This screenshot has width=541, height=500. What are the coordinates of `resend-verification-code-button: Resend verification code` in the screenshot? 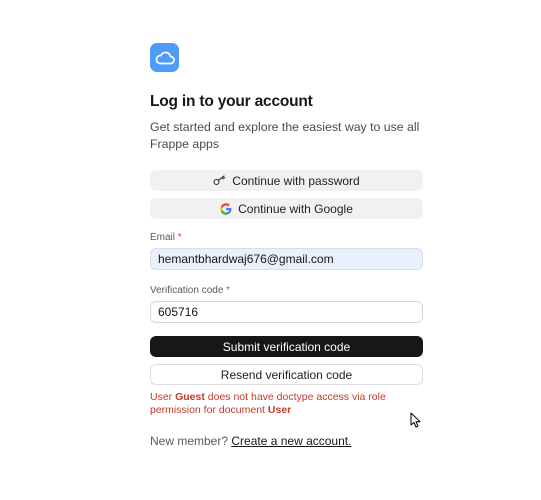 It's located at (286, 374).